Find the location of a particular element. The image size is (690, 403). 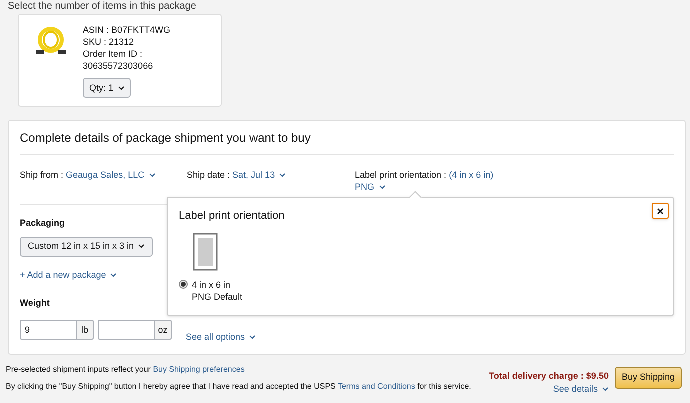

weight-label: Weight is located at coordinates (35, 303).